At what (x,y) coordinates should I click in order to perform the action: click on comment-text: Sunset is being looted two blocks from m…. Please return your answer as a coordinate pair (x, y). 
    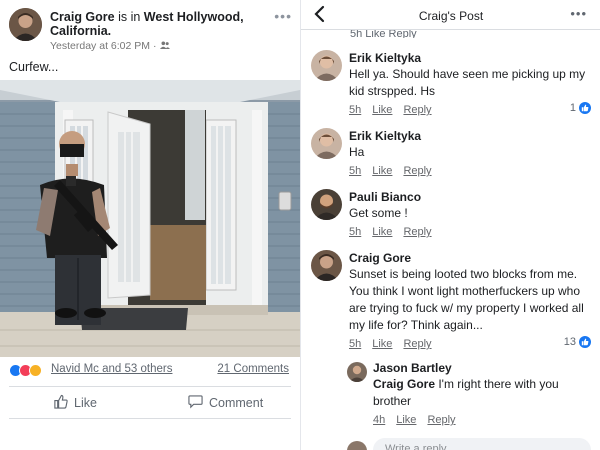
    Looking at the image, I should click on (466, 299).